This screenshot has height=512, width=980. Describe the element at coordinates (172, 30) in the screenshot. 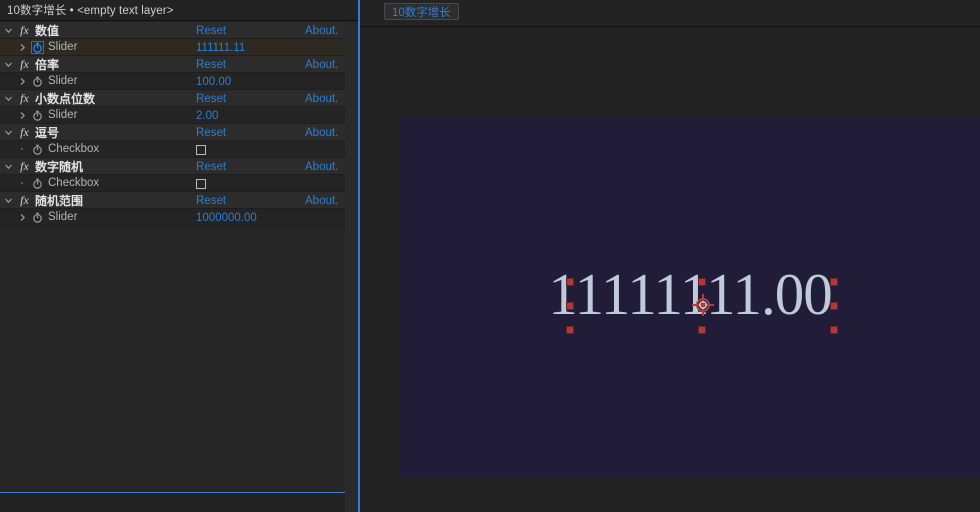

I see `effect-row: fx 数值 Reset About.` at that location.